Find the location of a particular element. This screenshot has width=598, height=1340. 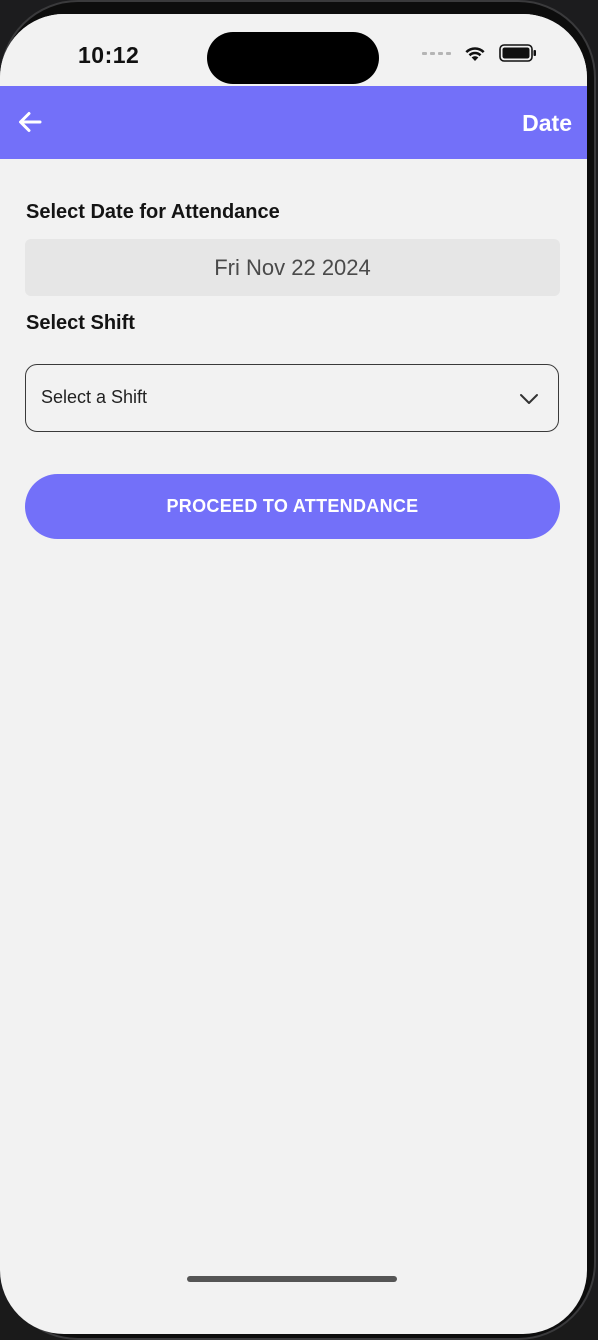

status-icons is located at coordinates (479, 53).